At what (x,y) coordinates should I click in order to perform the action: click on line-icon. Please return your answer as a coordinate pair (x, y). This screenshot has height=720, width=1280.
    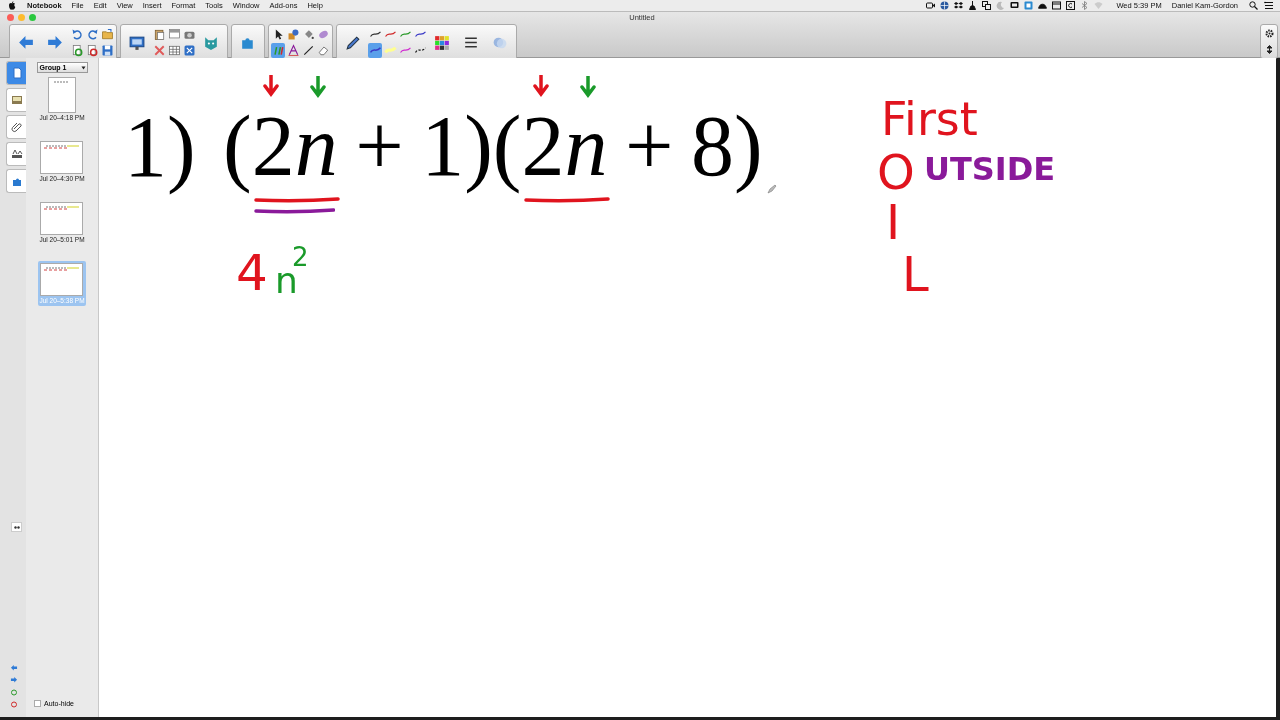
    Looking at the image, I should click on (308, 50).